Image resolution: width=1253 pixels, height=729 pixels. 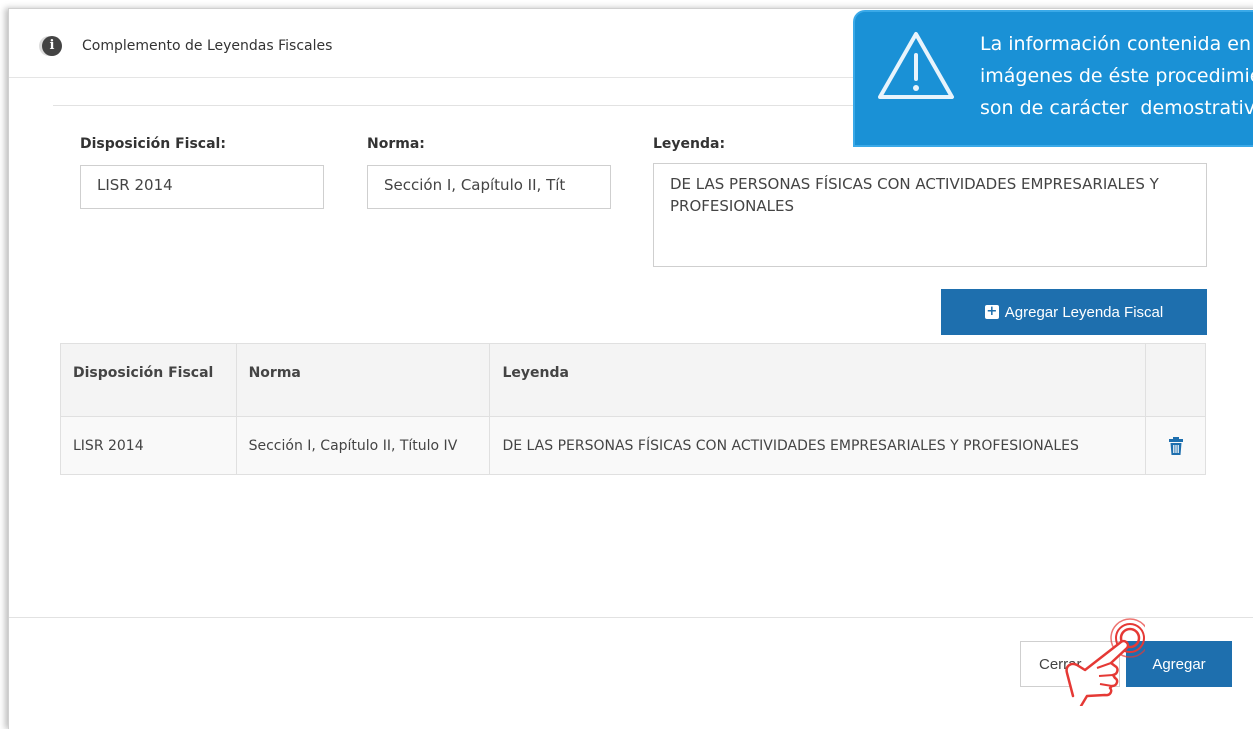 What do you see at coordinates (1175, 380) in the screenshot?
I see `col-header-actions` at bounding box center [1175, 380].